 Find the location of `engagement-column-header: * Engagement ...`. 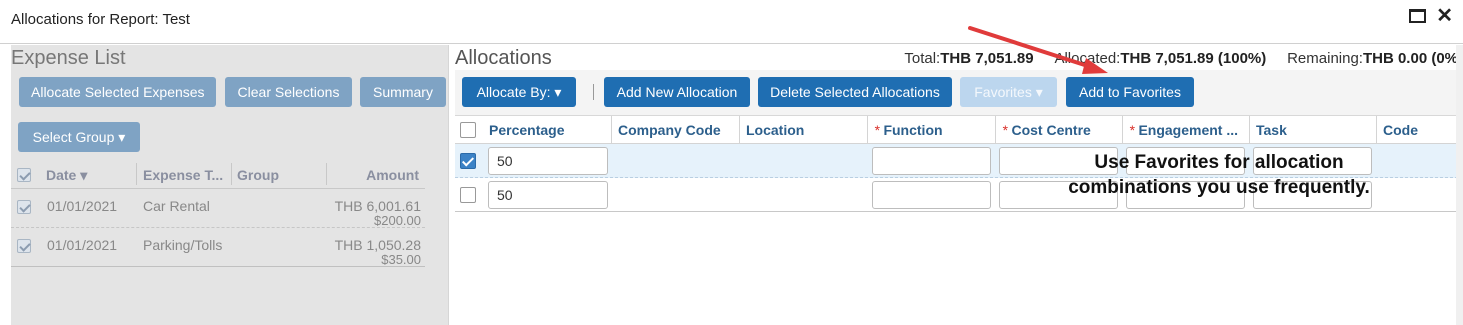

engagement-column-header: * Engagement ... is located at coordinates (1185, 130).